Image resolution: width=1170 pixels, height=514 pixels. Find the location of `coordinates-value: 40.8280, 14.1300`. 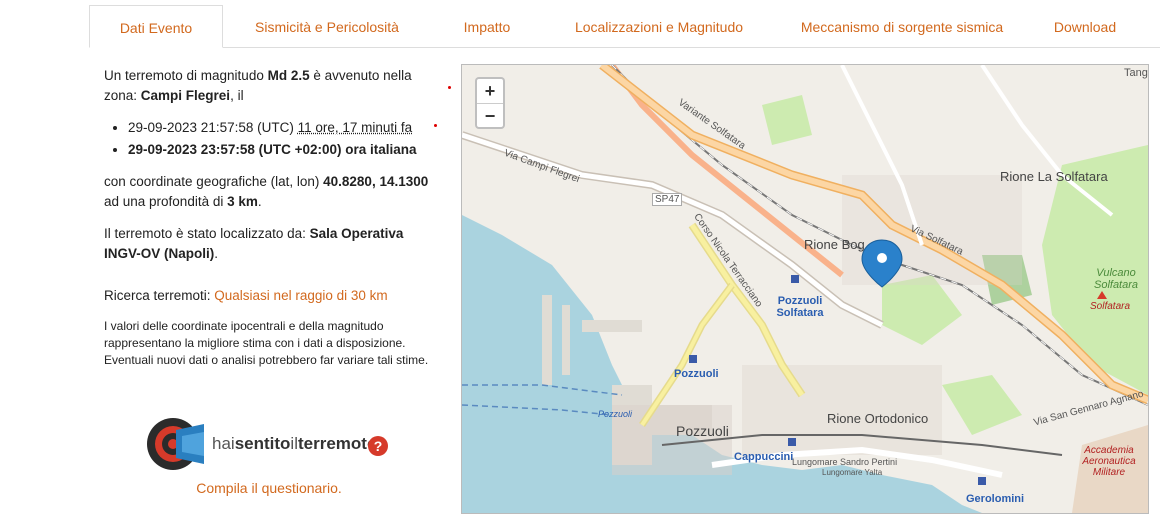

coordinates-value: 40.8280, 14.1300 is located at coordinates (376, 181).